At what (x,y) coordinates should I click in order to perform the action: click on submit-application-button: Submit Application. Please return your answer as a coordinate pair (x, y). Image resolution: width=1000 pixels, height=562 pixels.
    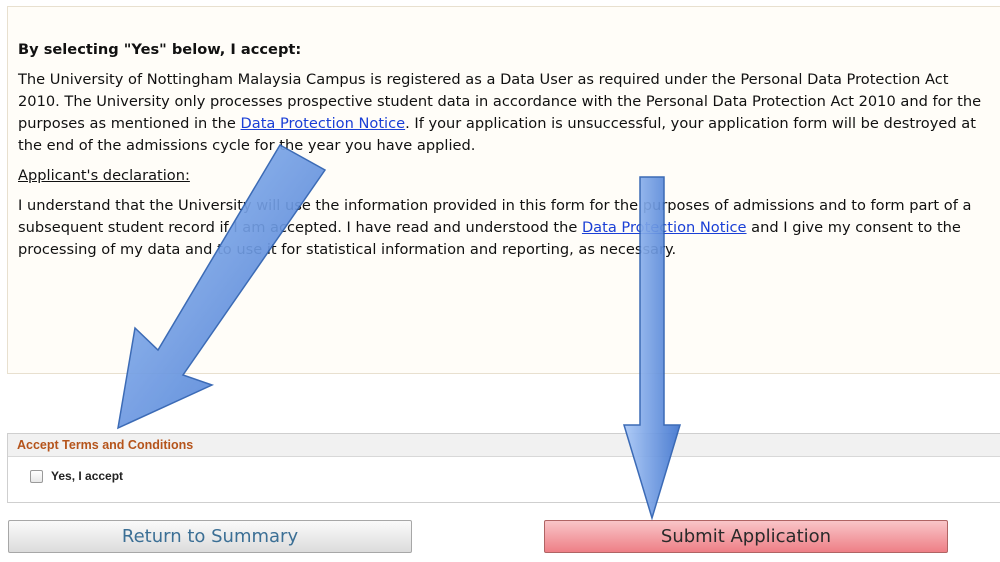
    Looking at the image, I should click on (746, 536).